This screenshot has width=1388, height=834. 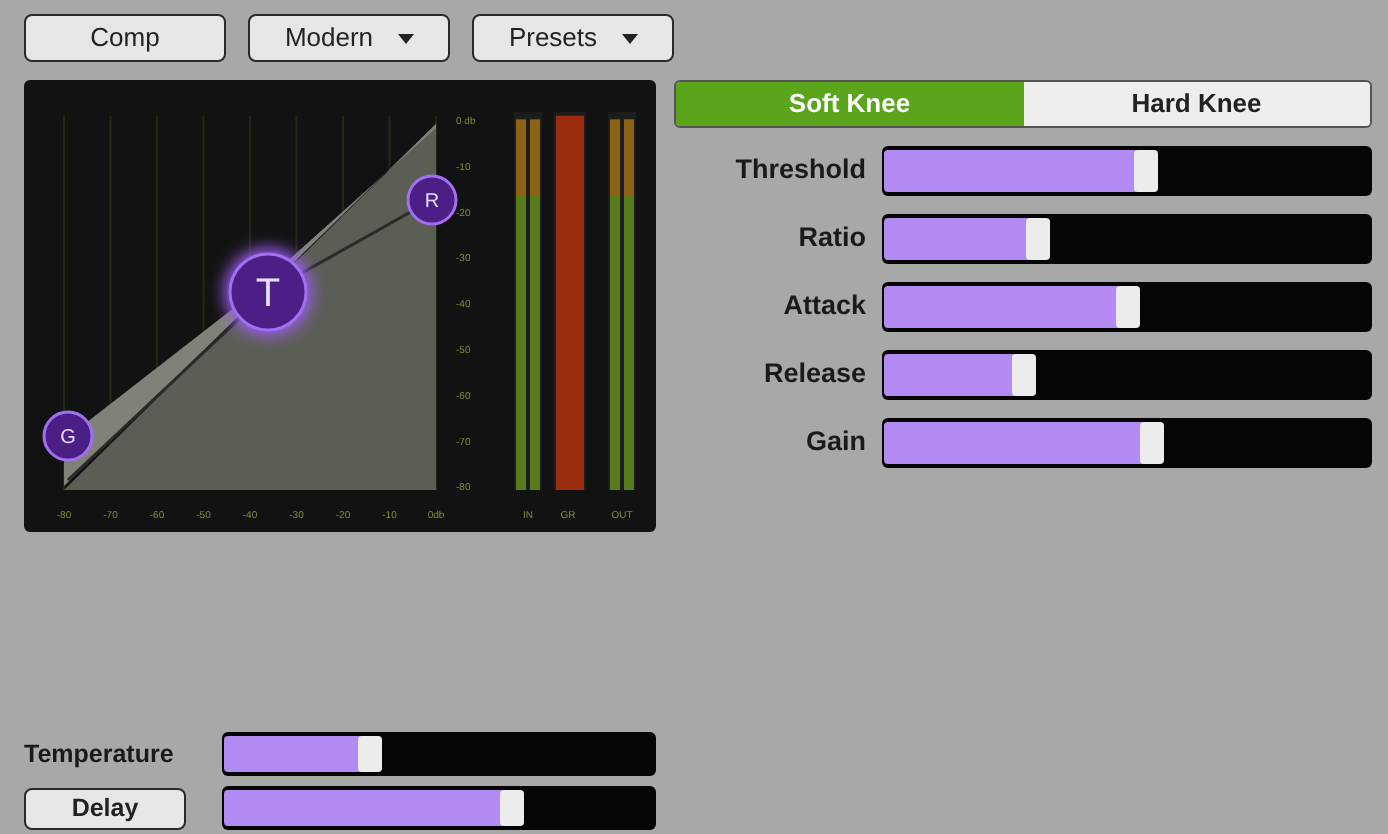 I want to click on dropdown-button: Presets, so click(x=573, y=38).